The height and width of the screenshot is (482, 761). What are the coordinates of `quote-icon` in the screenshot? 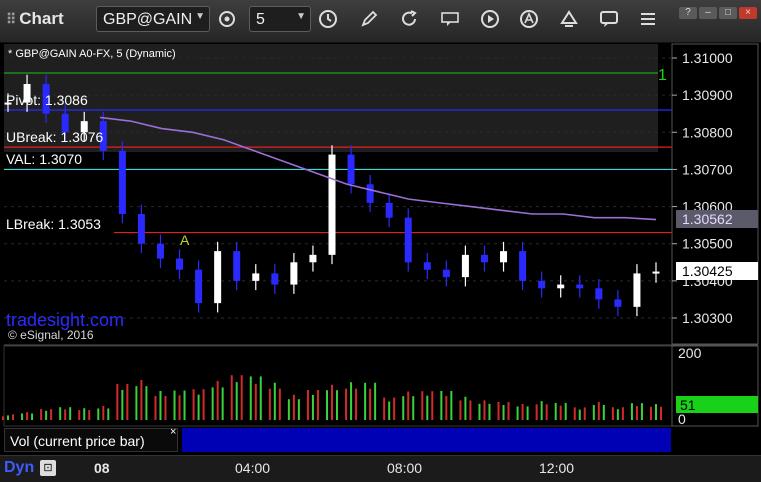 It's located at (450, 19).